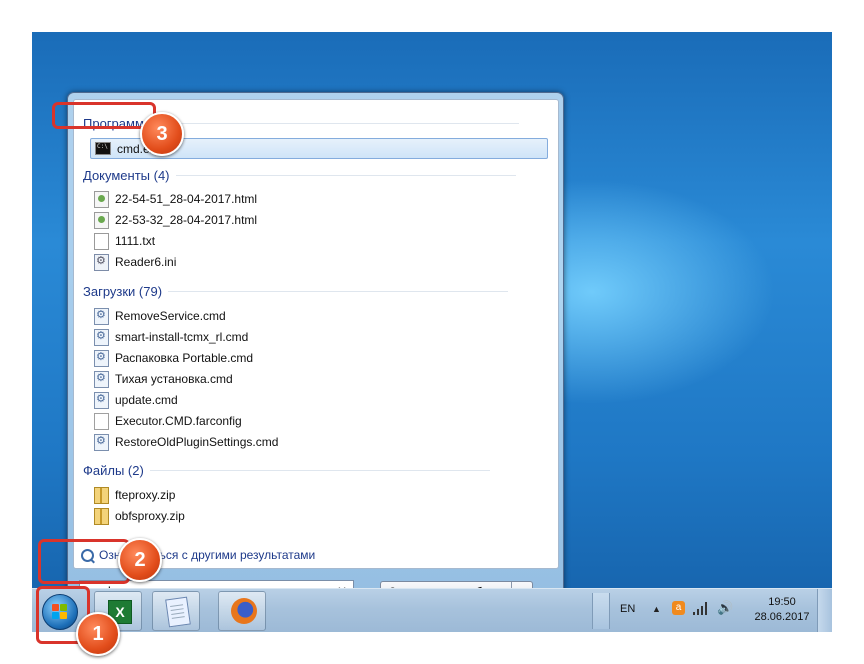  What do you see at coordinates (782, 602) in the screenshot?
I see `clock-time: 19:50` at bounding box center [782, 602].